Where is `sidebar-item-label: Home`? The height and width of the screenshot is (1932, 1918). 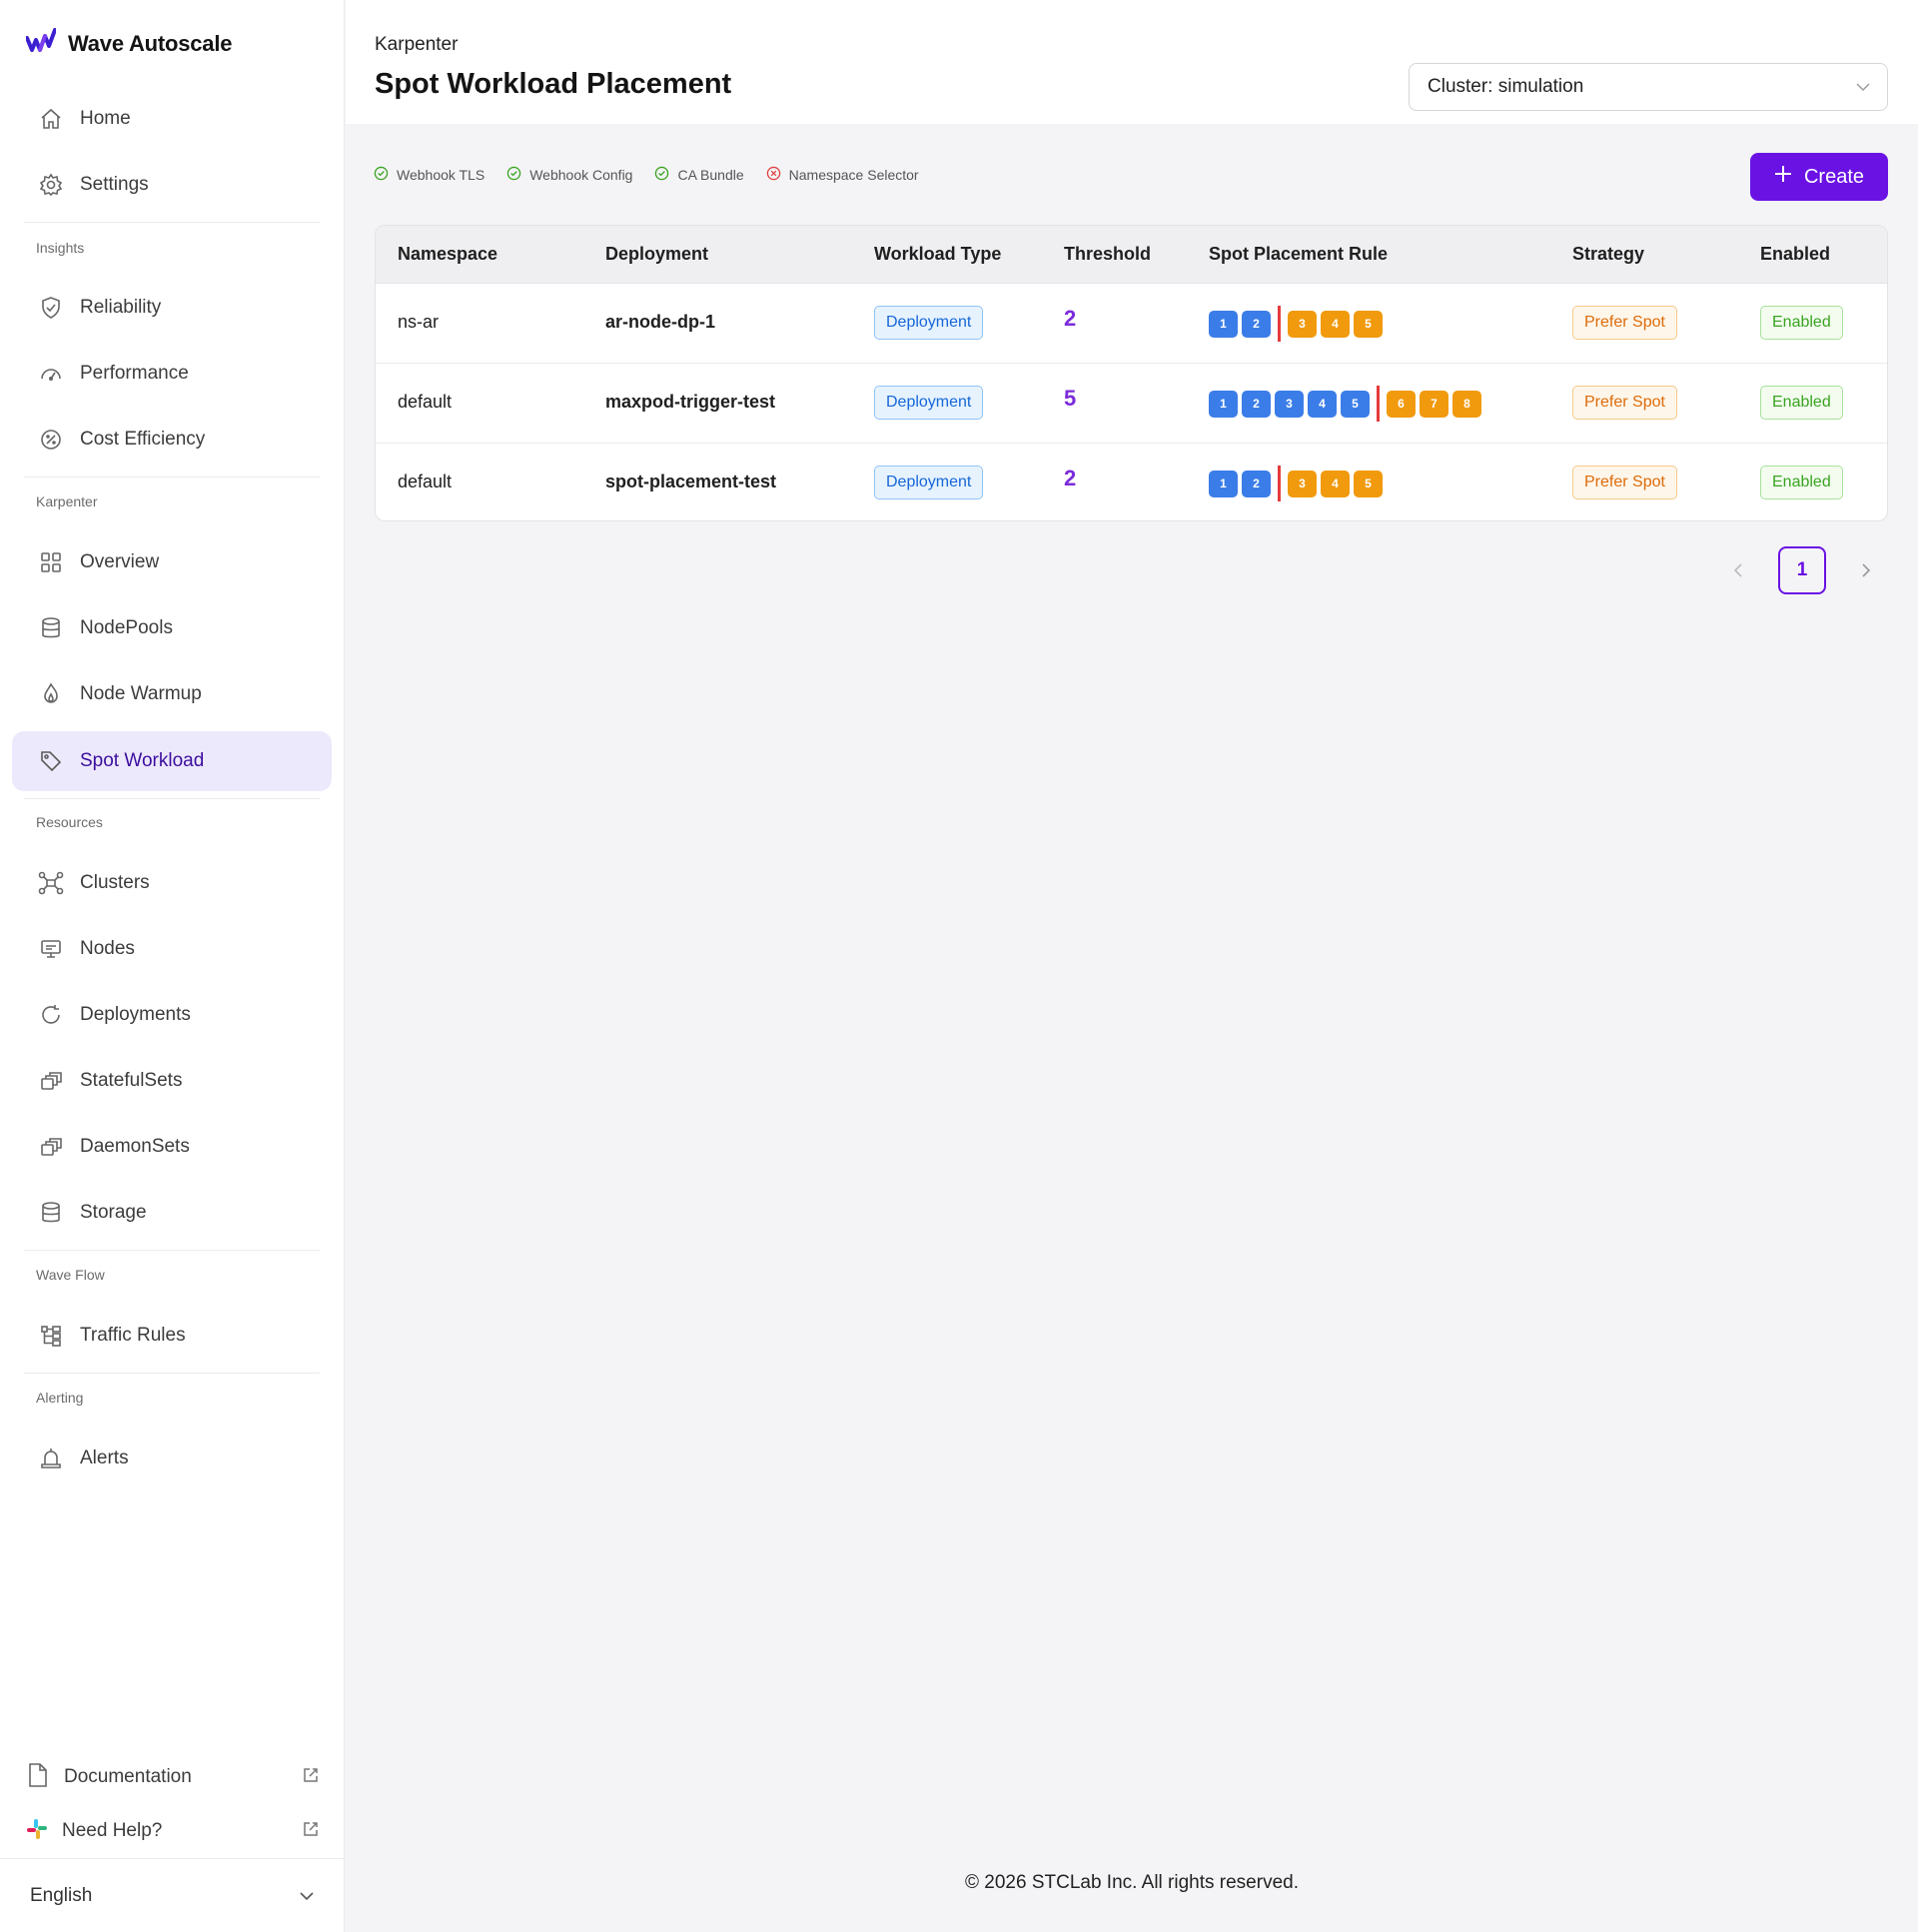
sidebar-item-label: Home is located at coordinates (106, 118).